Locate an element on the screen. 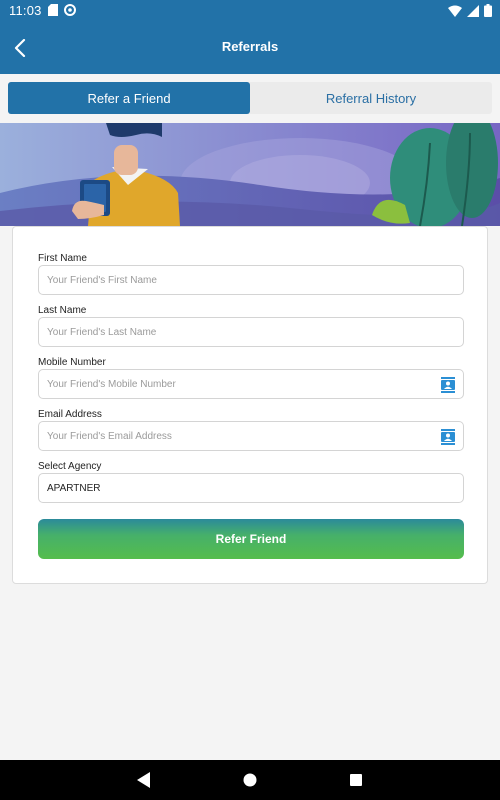 The height and width of the screenshot is (800, 500). first-name-placeholder: Your Friend's First Name is located at coordinates (102, 280).